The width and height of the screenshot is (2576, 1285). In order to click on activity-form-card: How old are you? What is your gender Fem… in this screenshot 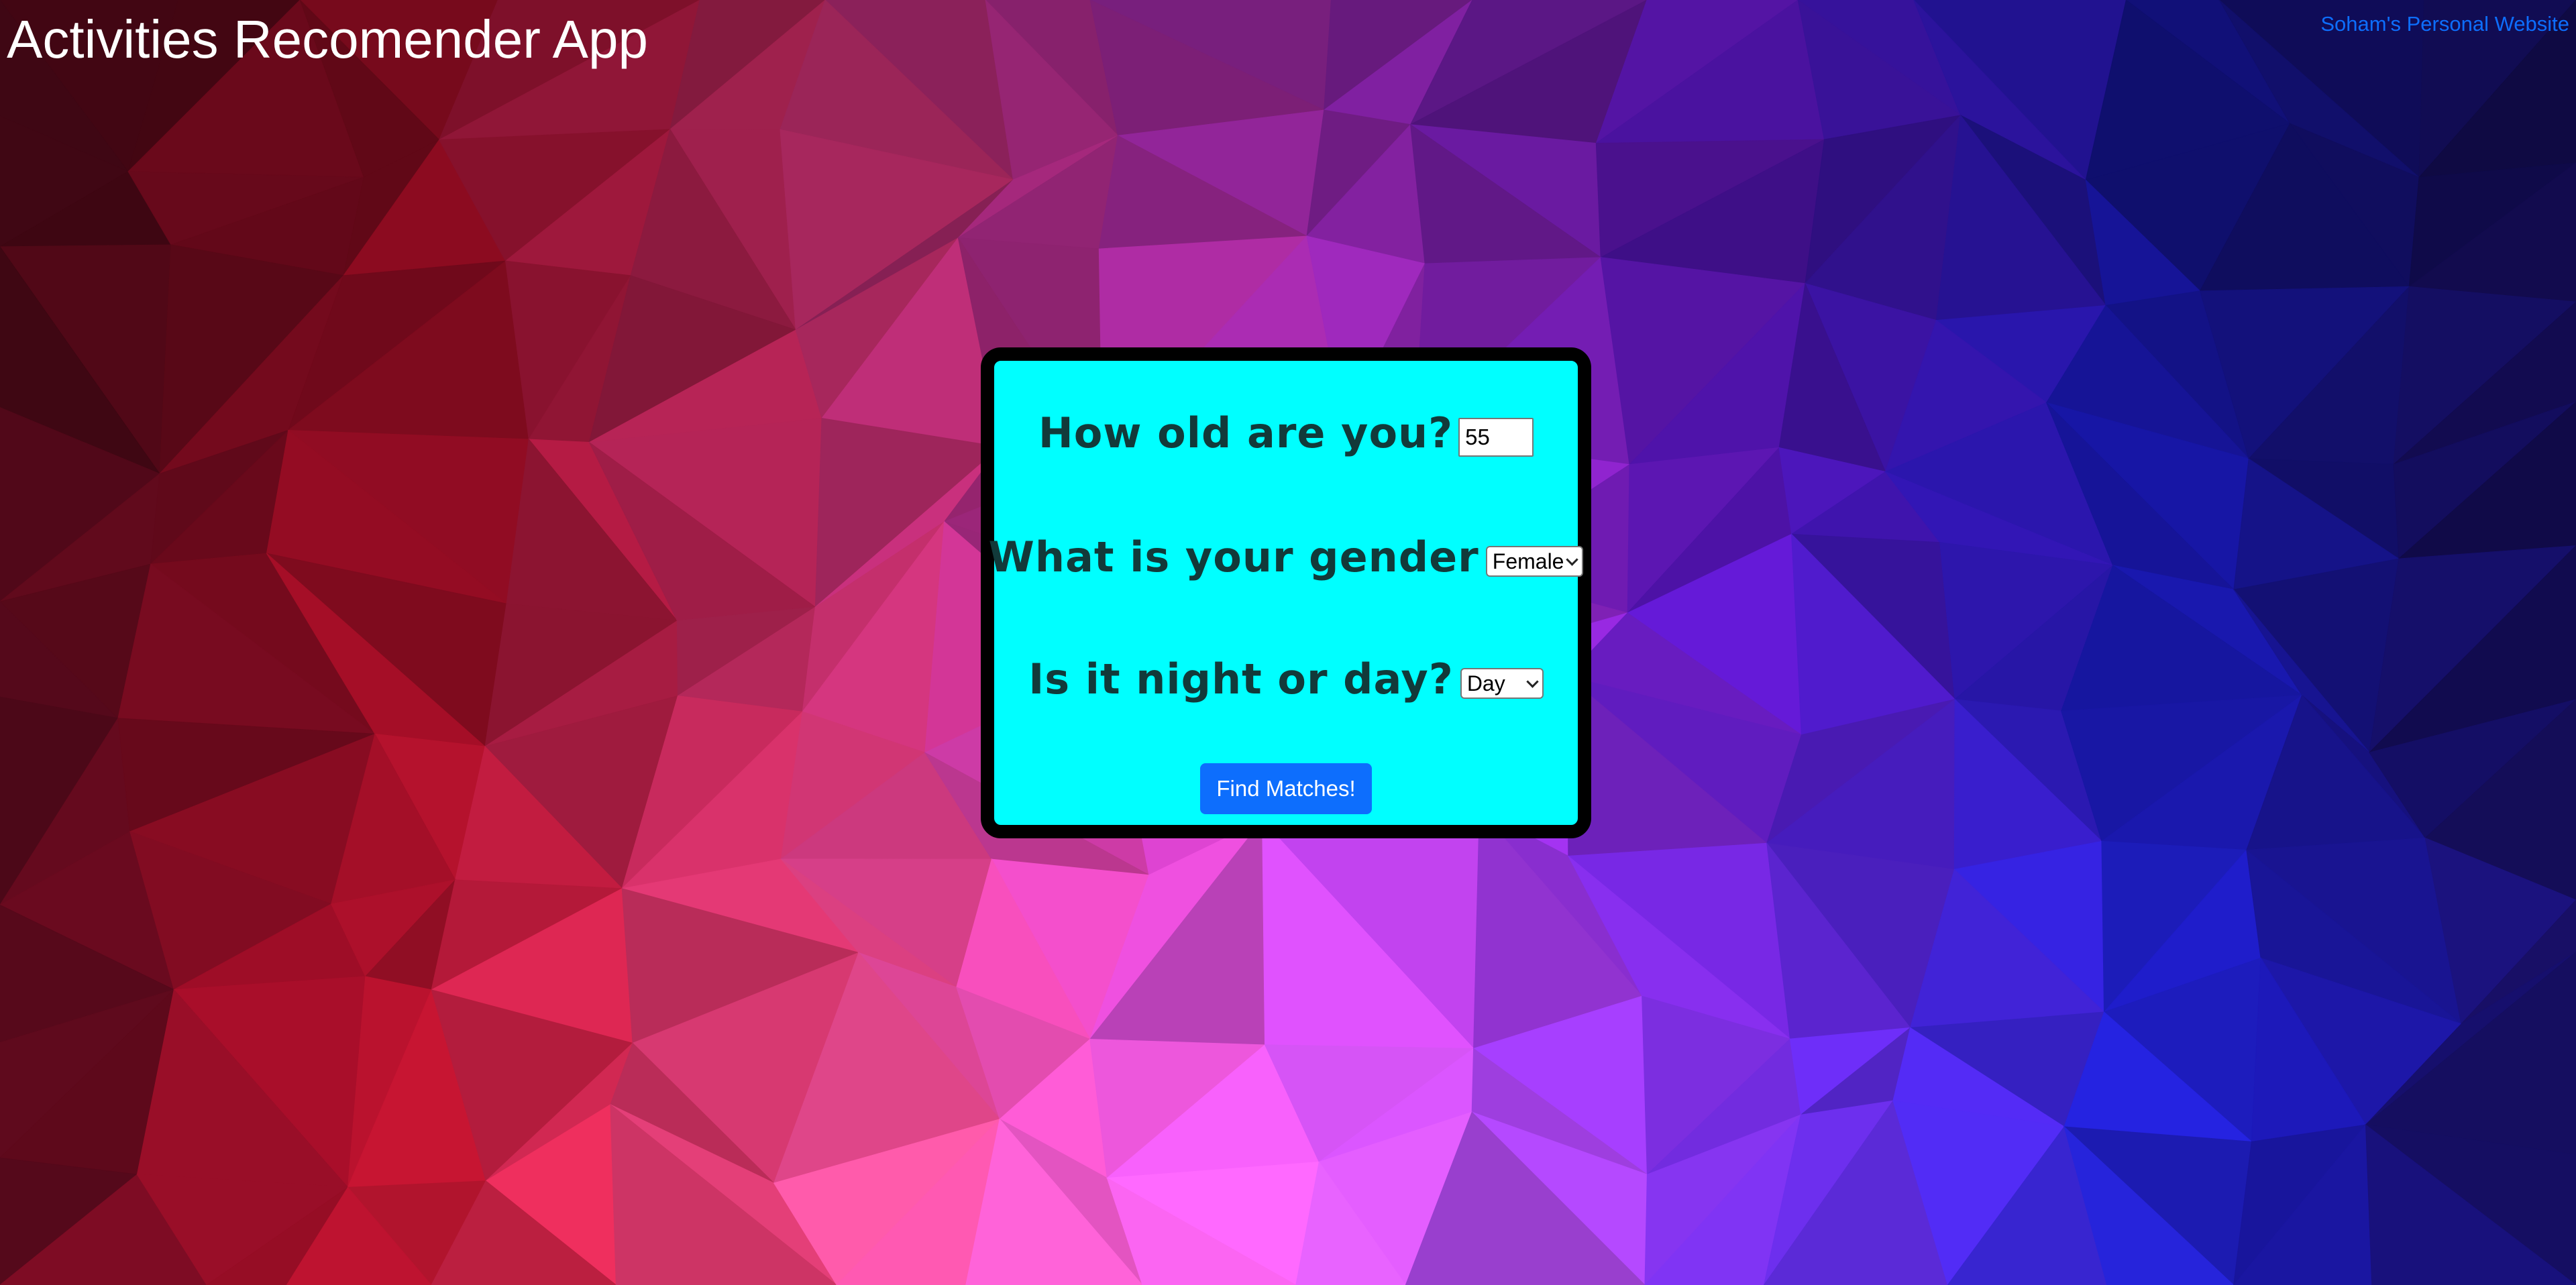, I will do `click(1286, 592)`.